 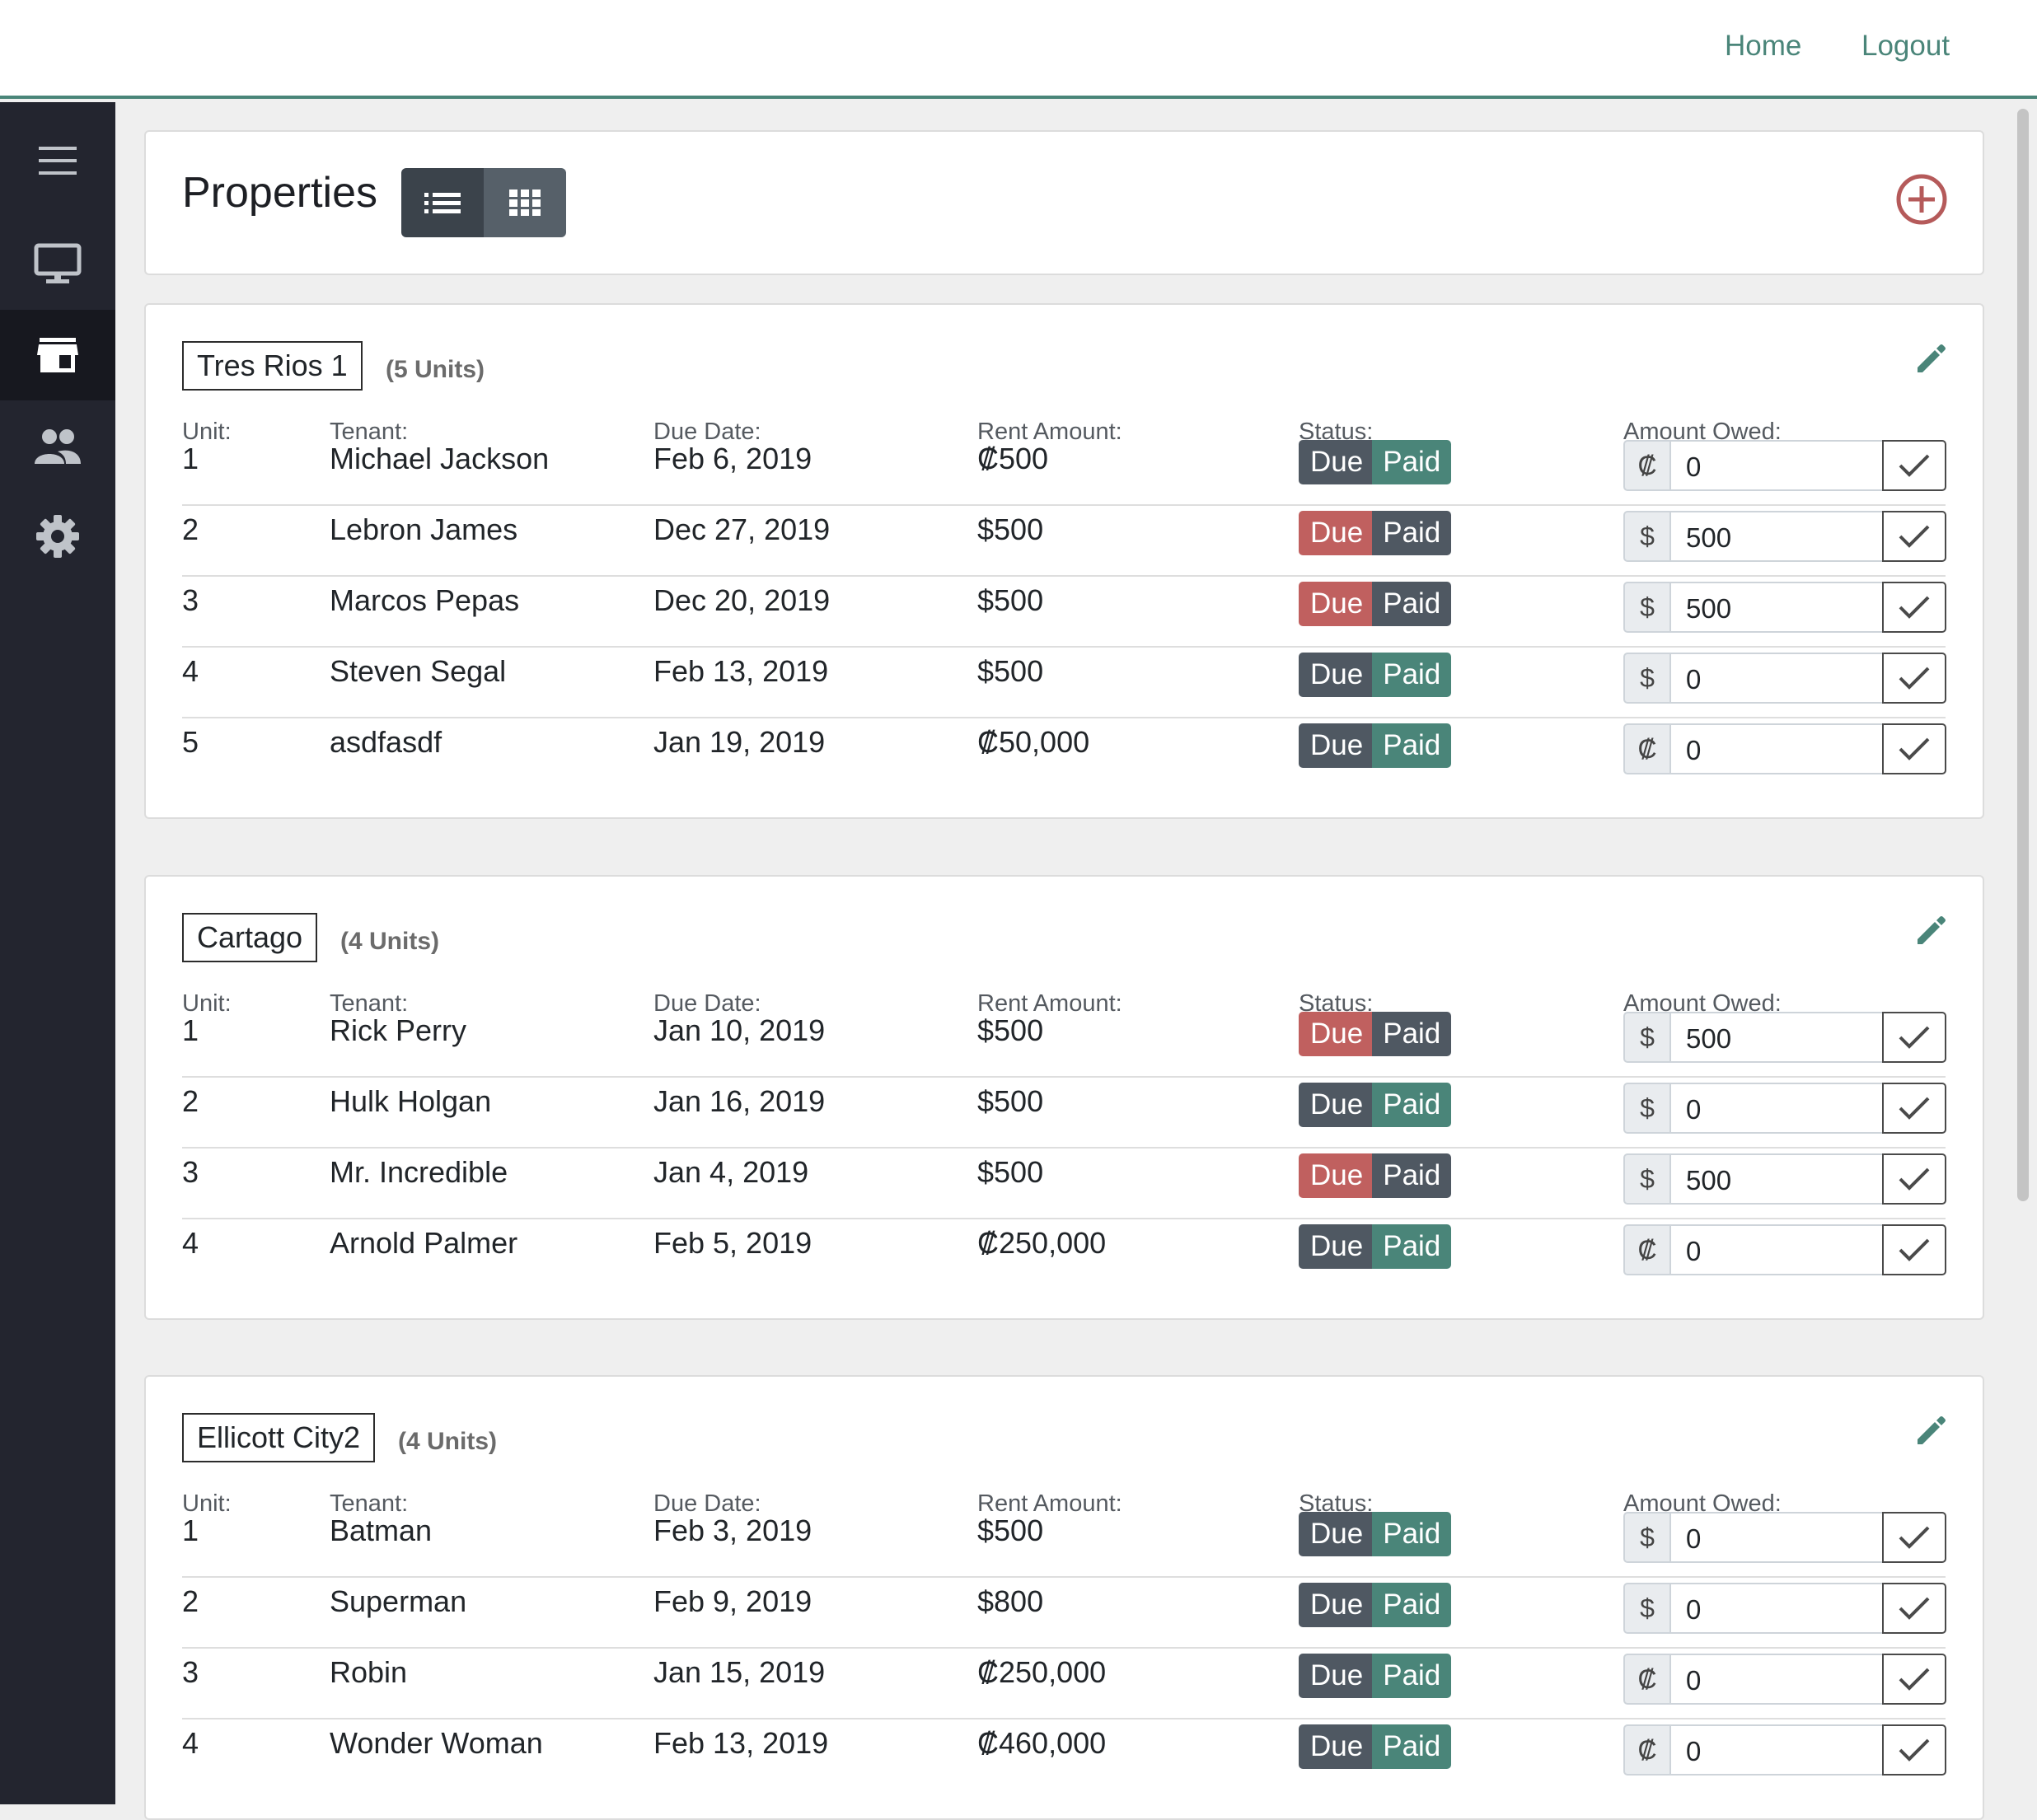 What do you see at coordinates (742, 529) in the screenshot?
I see `due-date: Dec 27, 2019` at bounding box center [742, 529].